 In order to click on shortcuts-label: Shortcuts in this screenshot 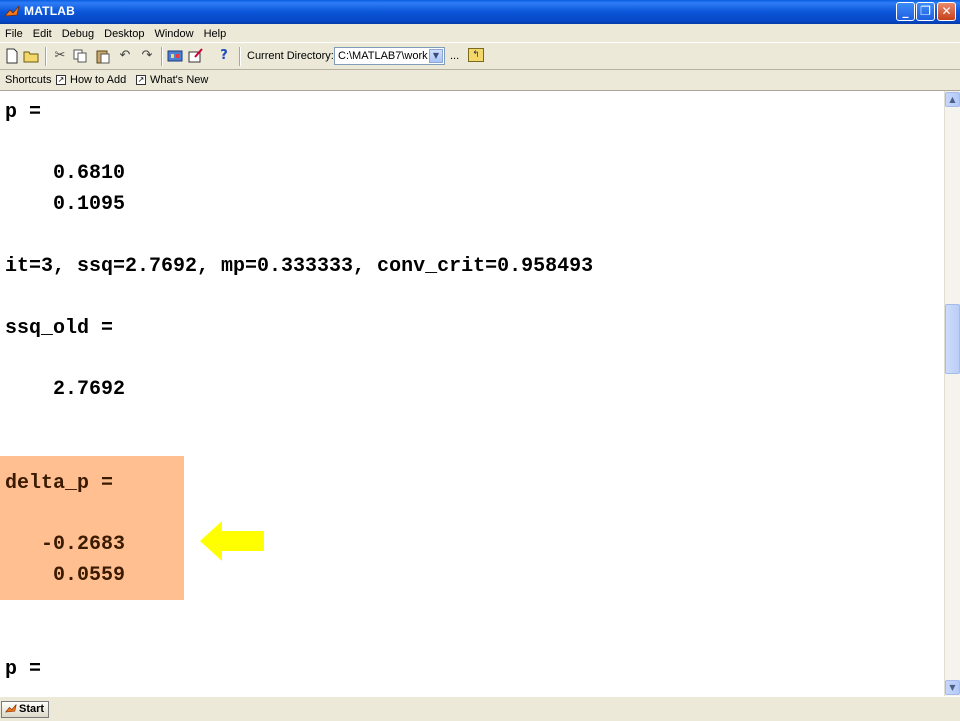, I will do `click(28, 80)`.